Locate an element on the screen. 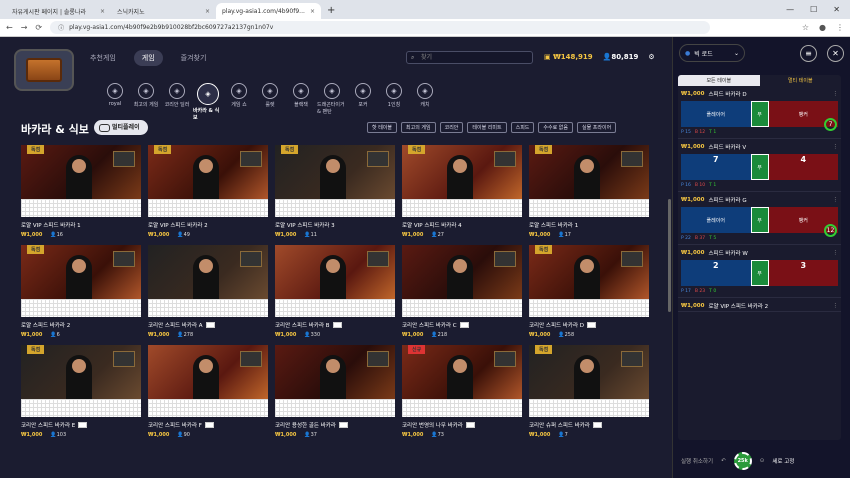 The height and width of the screenshot is (478, 850). sidebar-row: ₩1,000 스피드 바카라 V ⋮ 7 무 4 P 16 B 10 T 1 is located at coordinates (759, 165).